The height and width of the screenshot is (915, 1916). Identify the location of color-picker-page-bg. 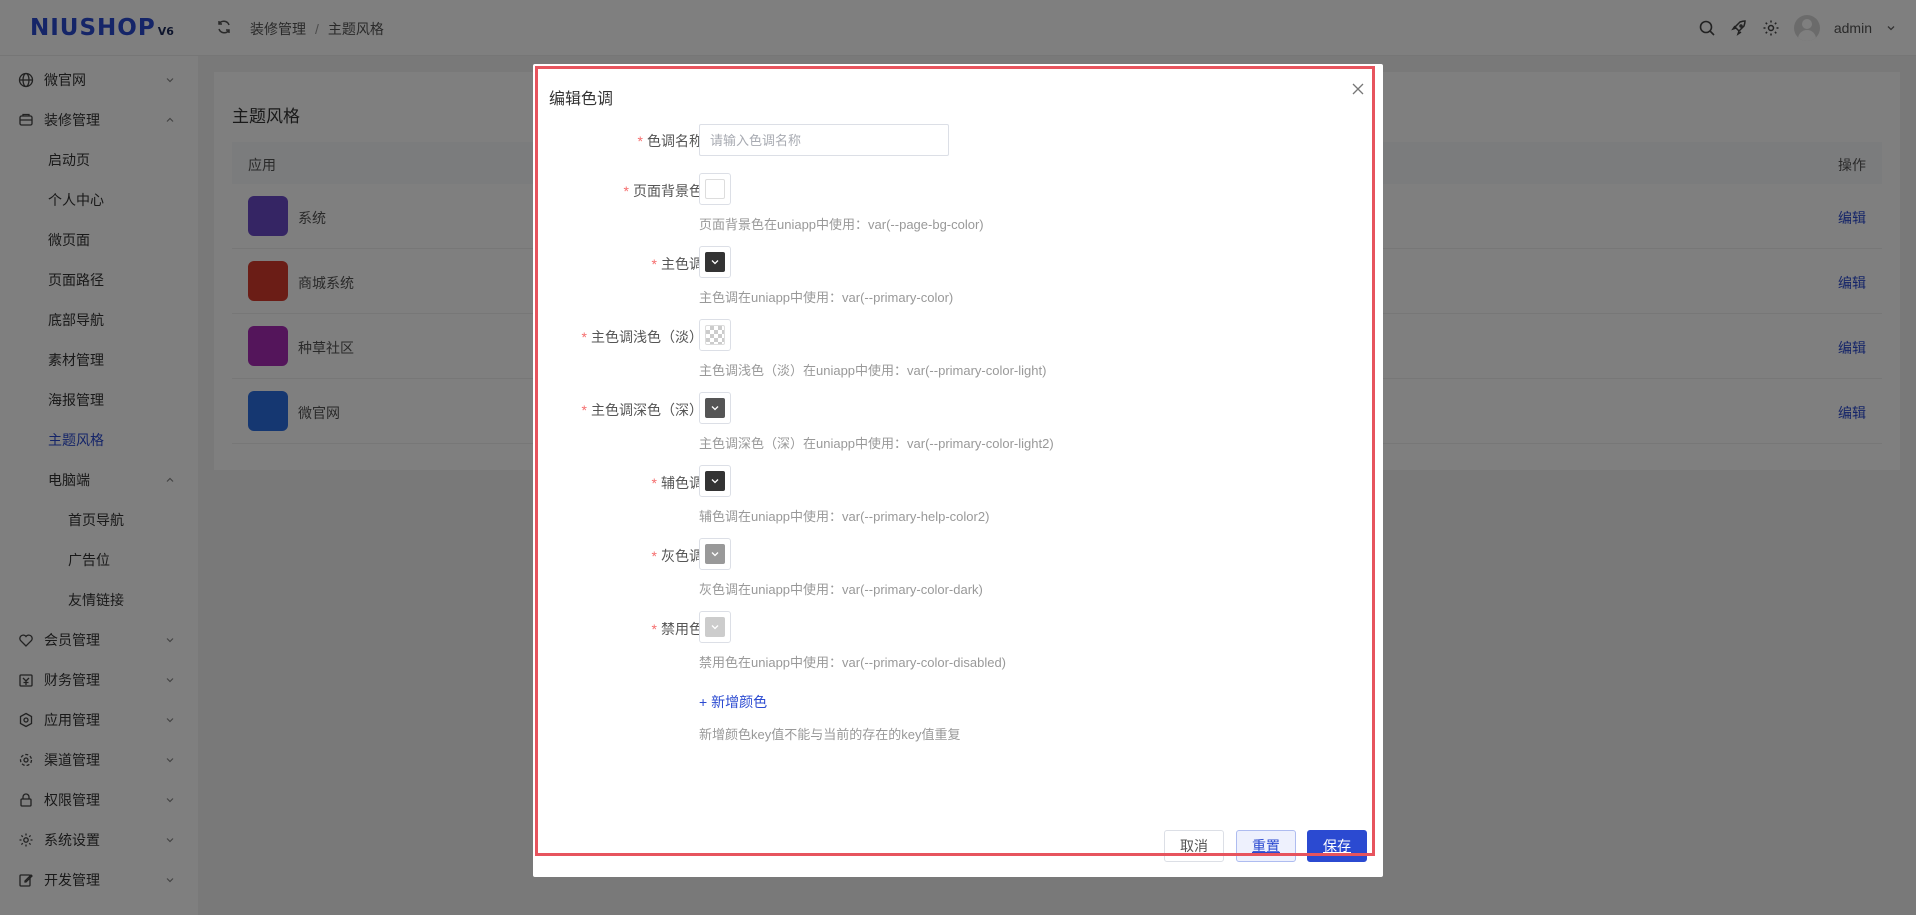
(715, 189).